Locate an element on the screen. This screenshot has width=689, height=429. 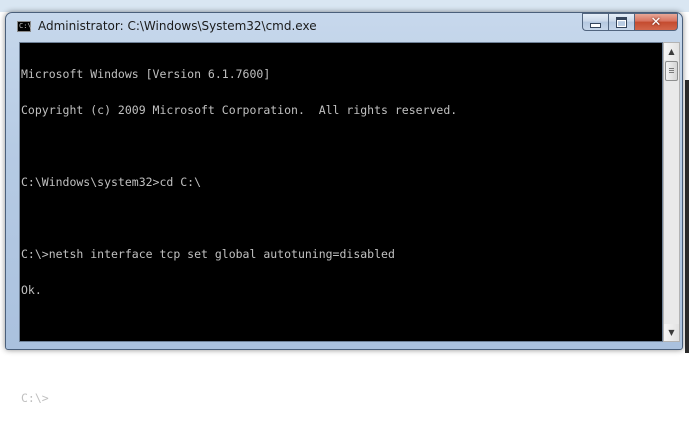
cmd-icon: C:\ is located at coordinates (24, 26).